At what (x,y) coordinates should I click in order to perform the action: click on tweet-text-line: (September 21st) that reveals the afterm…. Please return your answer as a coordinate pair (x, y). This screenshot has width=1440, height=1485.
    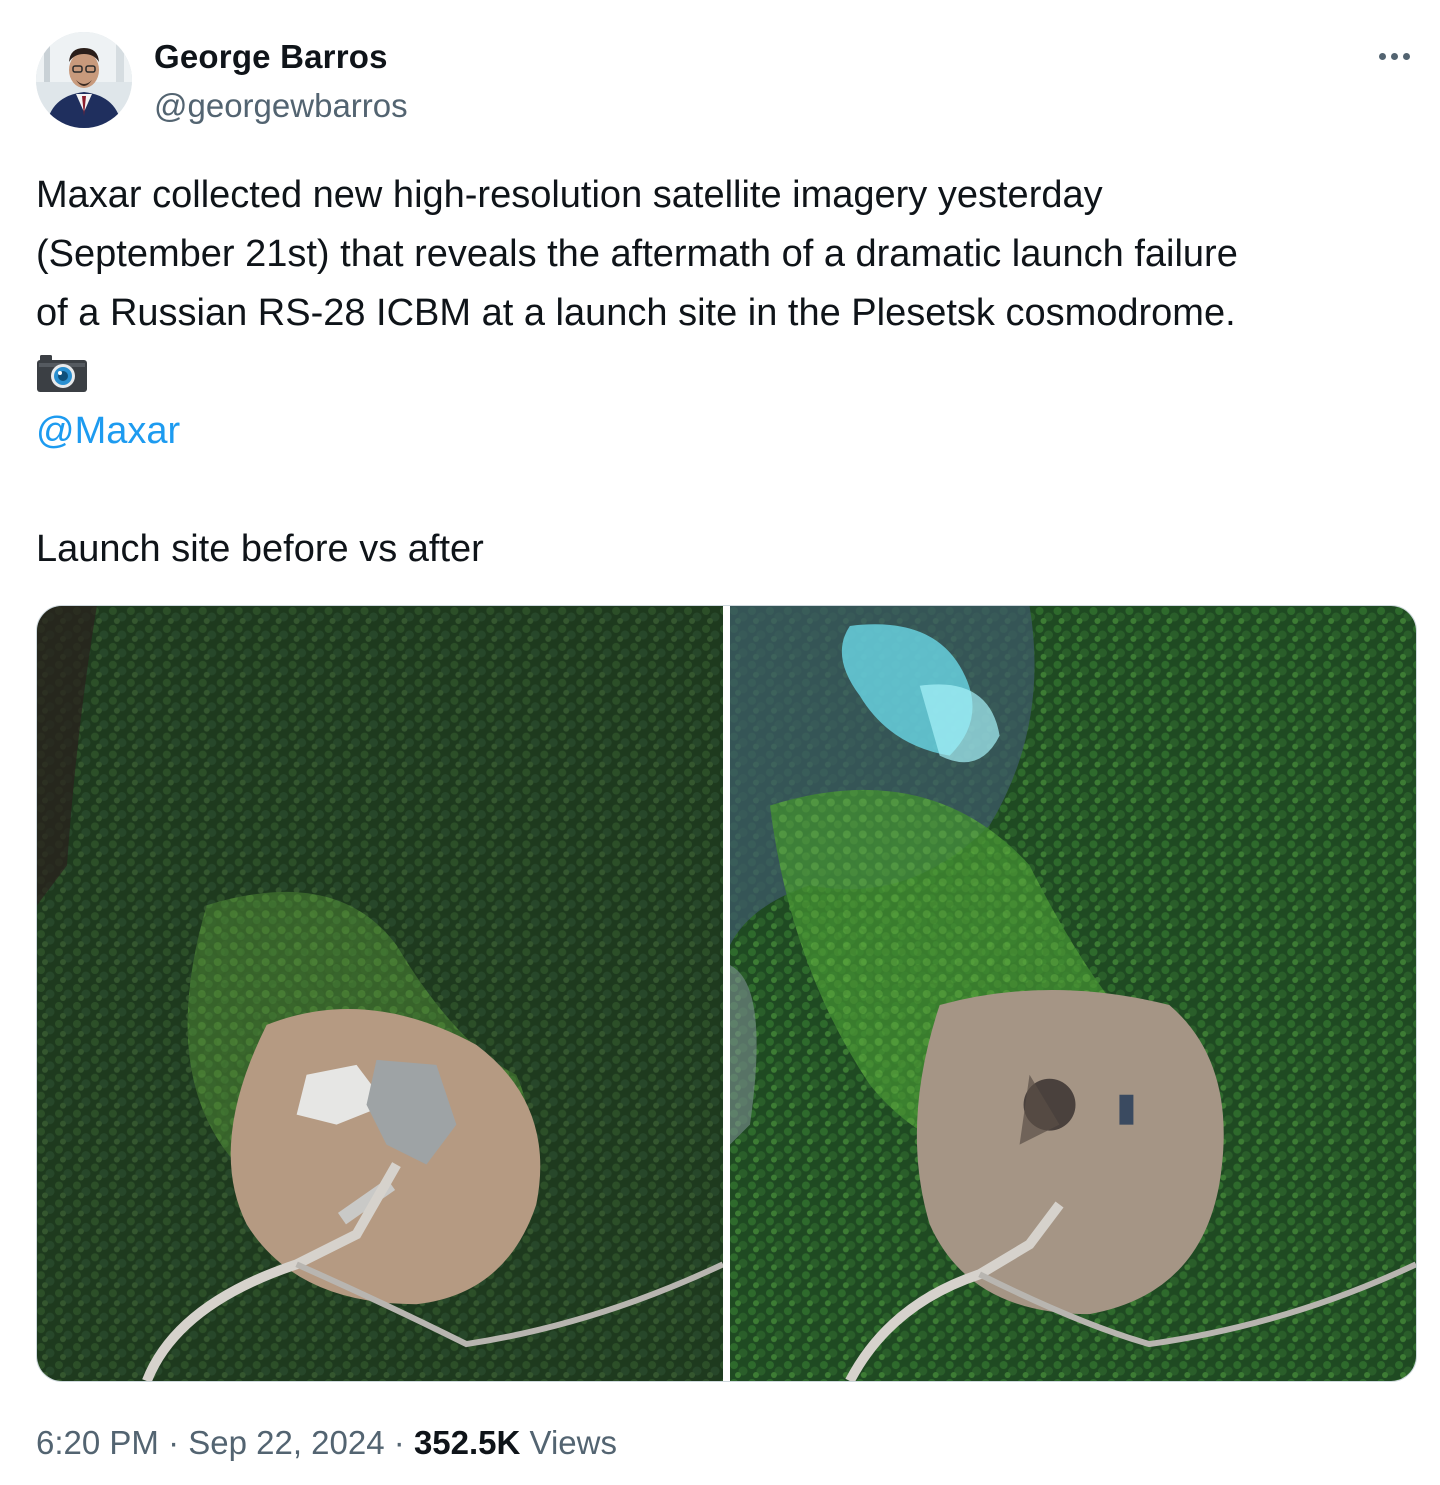
    Looking at the image, I should click on (637, 254).